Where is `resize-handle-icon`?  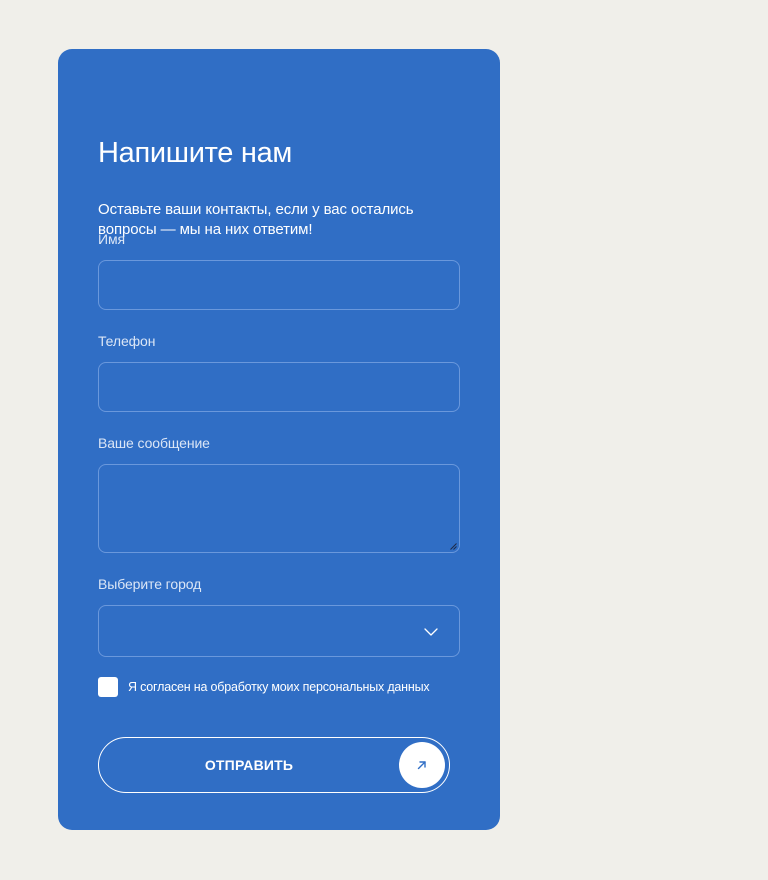
resize-handle-icon is located at coordinates (453, 546).